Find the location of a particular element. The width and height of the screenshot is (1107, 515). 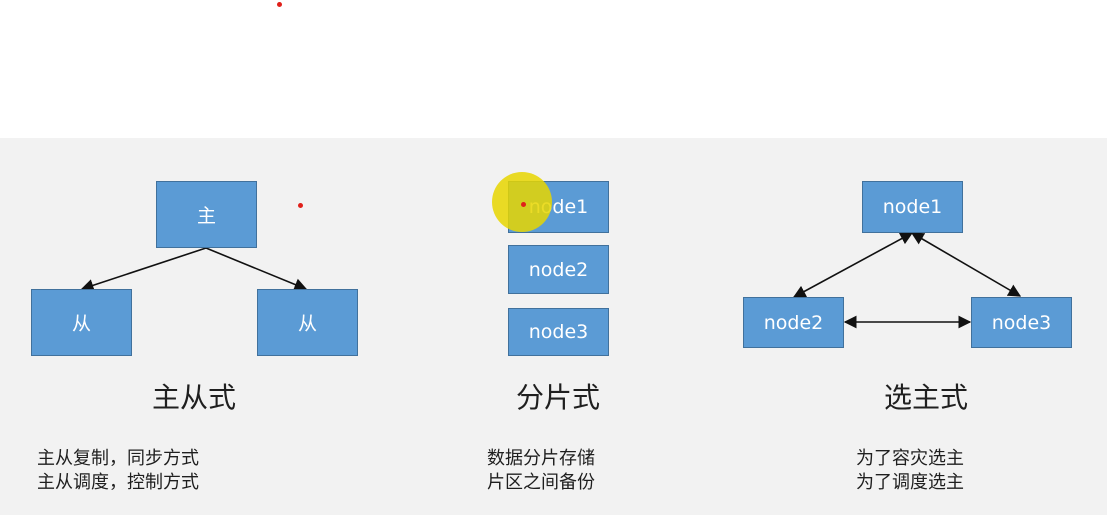

arrow-master-to-slave-left is located at coordinates (143, 269).